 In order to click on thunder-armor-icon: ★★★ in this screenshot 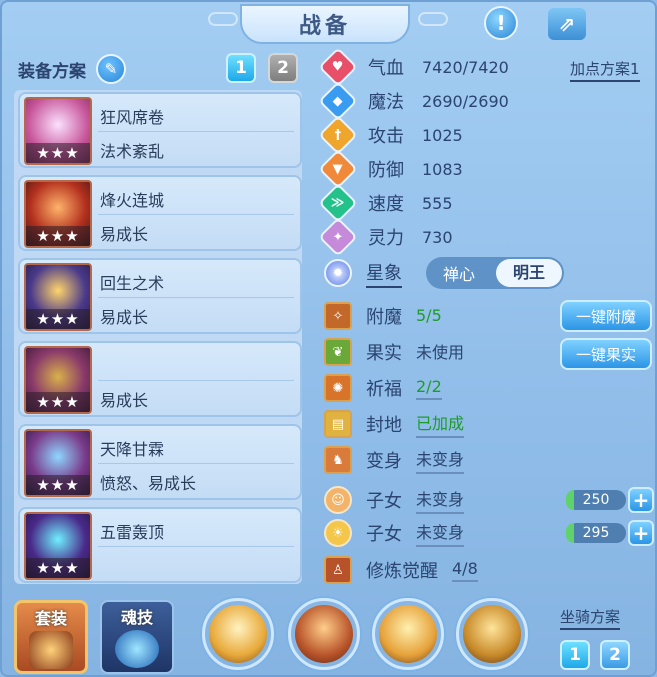, I will do `click(58, 546)`.